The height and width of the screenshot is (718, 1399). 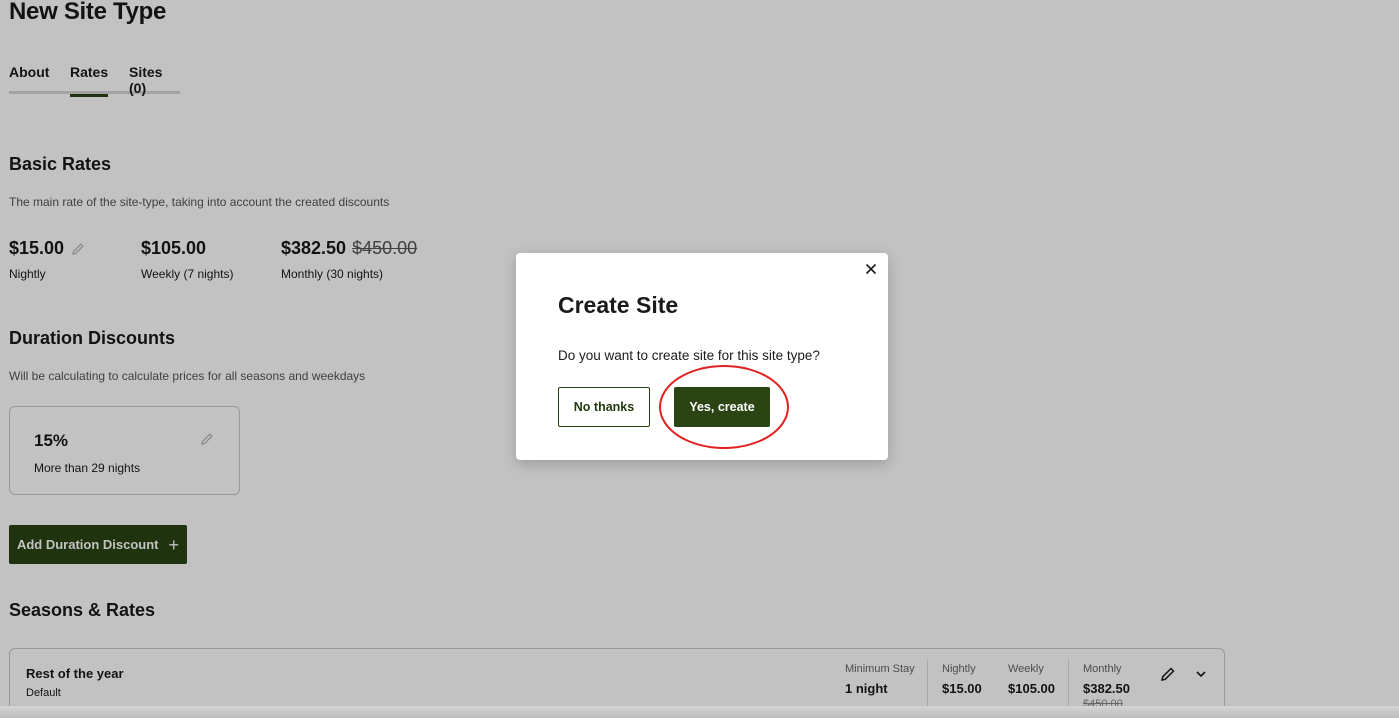 I want to click on no-thanks-button: No thanks, so click(x=604, y=407).